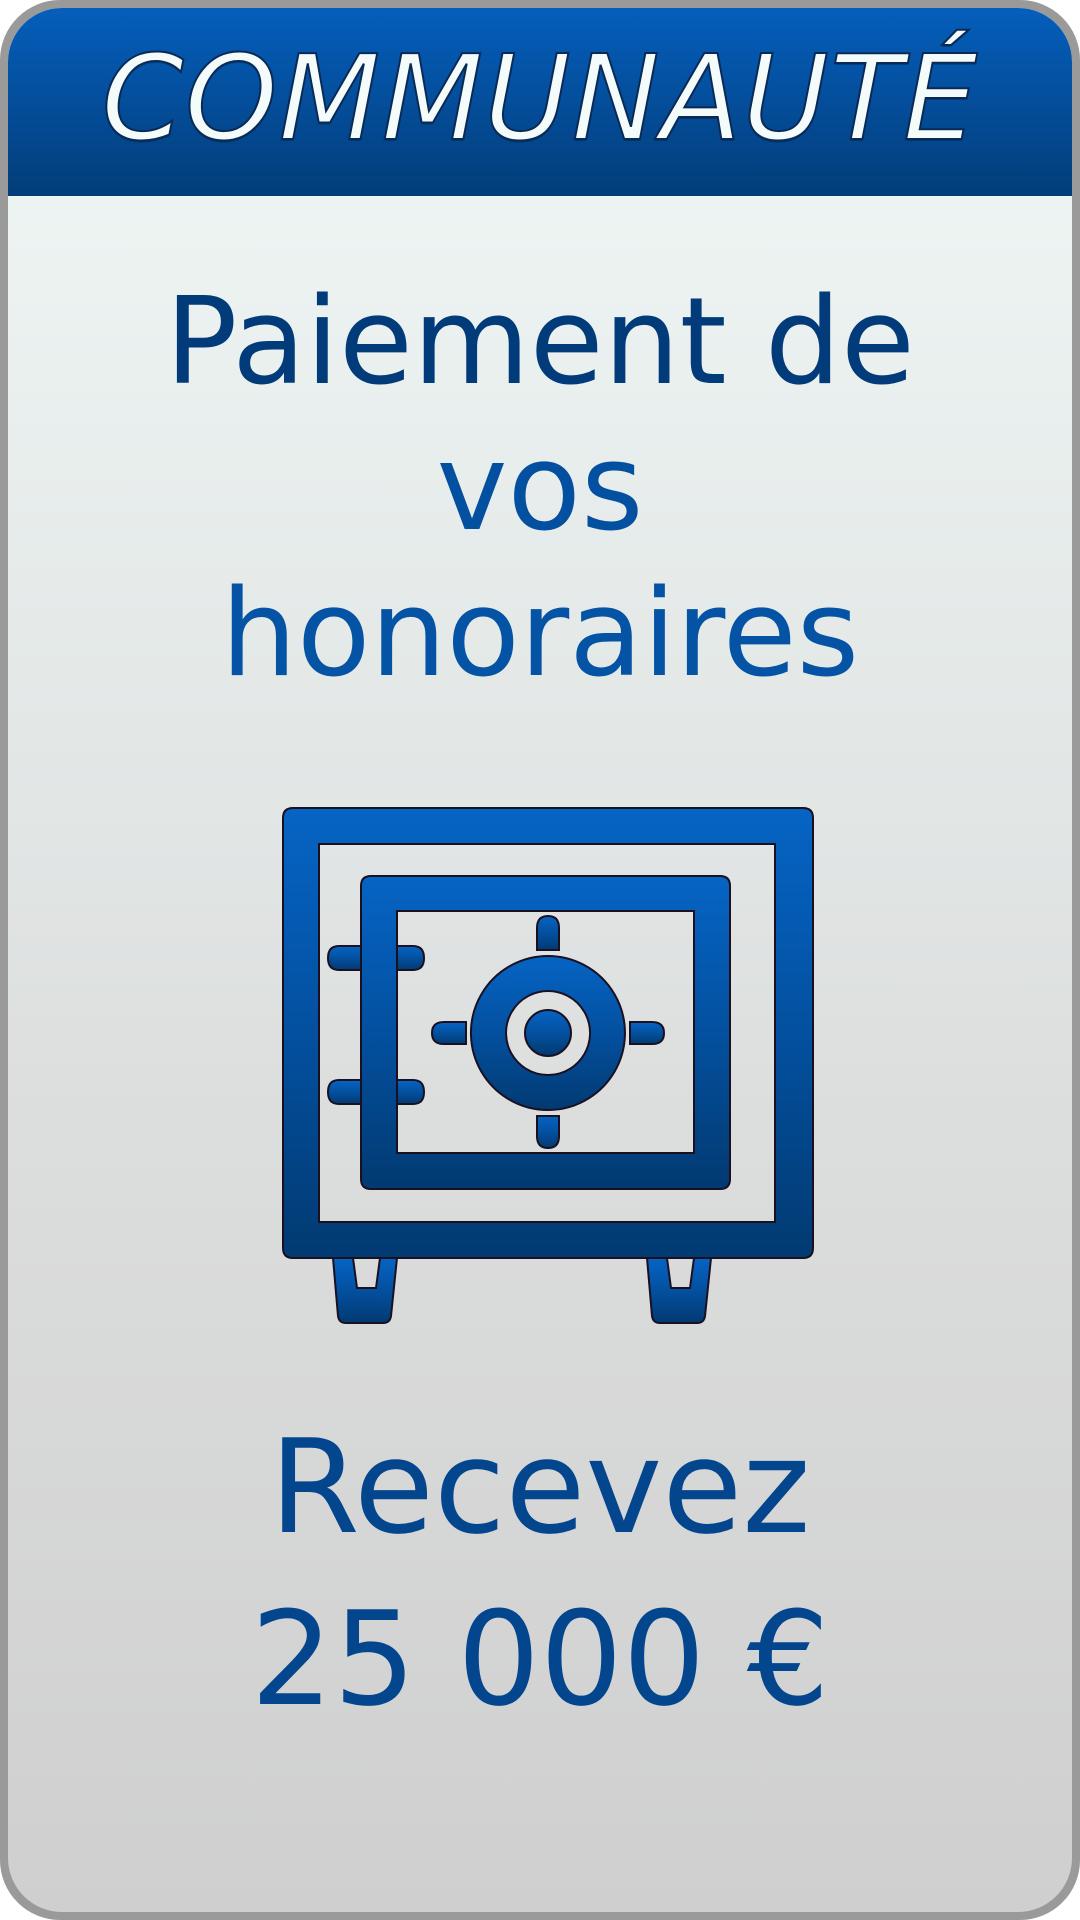 This screenshot has height=1920, width=1080. I want to click on reward-amount: 25 000 €, so click(540, 1659).